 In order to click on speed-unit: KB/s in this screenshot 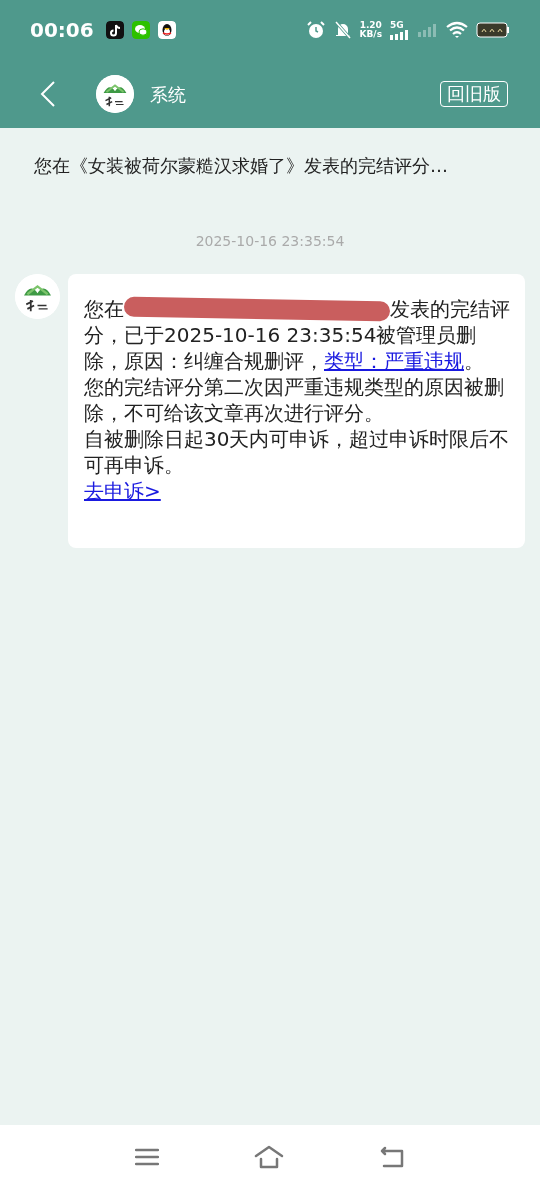, I will do `click(370, 34)`.